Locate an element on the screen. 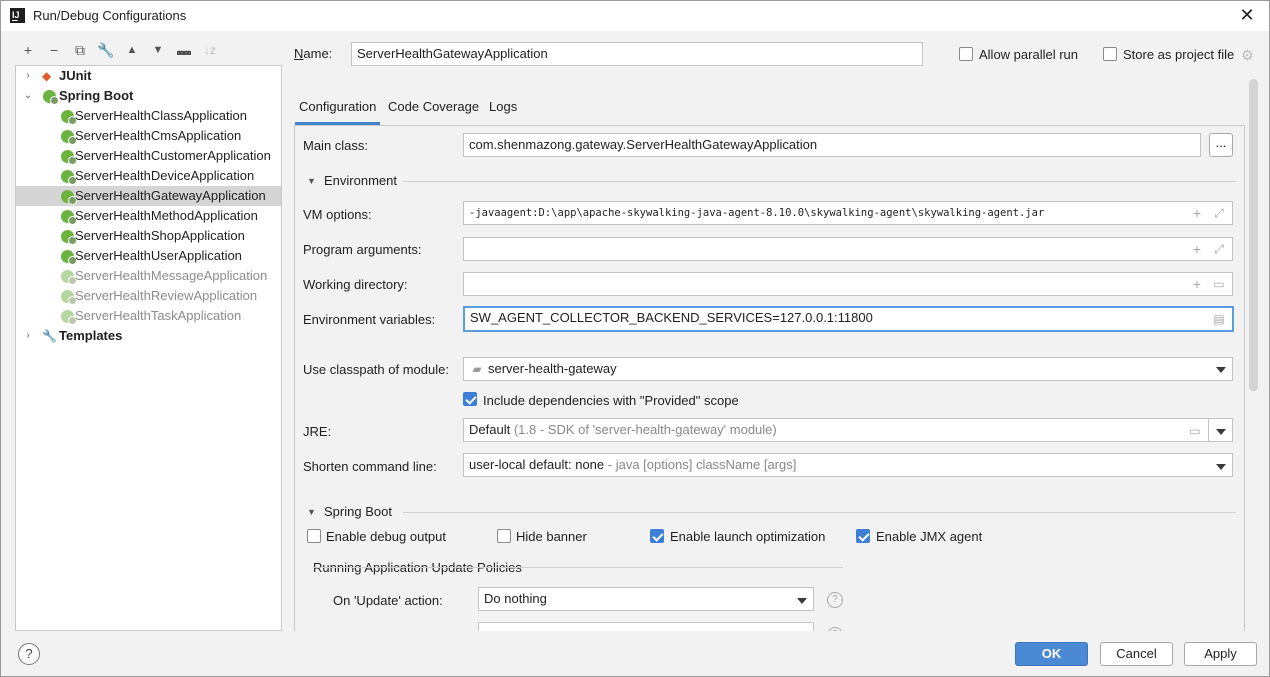  window-title: Run/Debug Configurations is located at coordinates (110, 15).